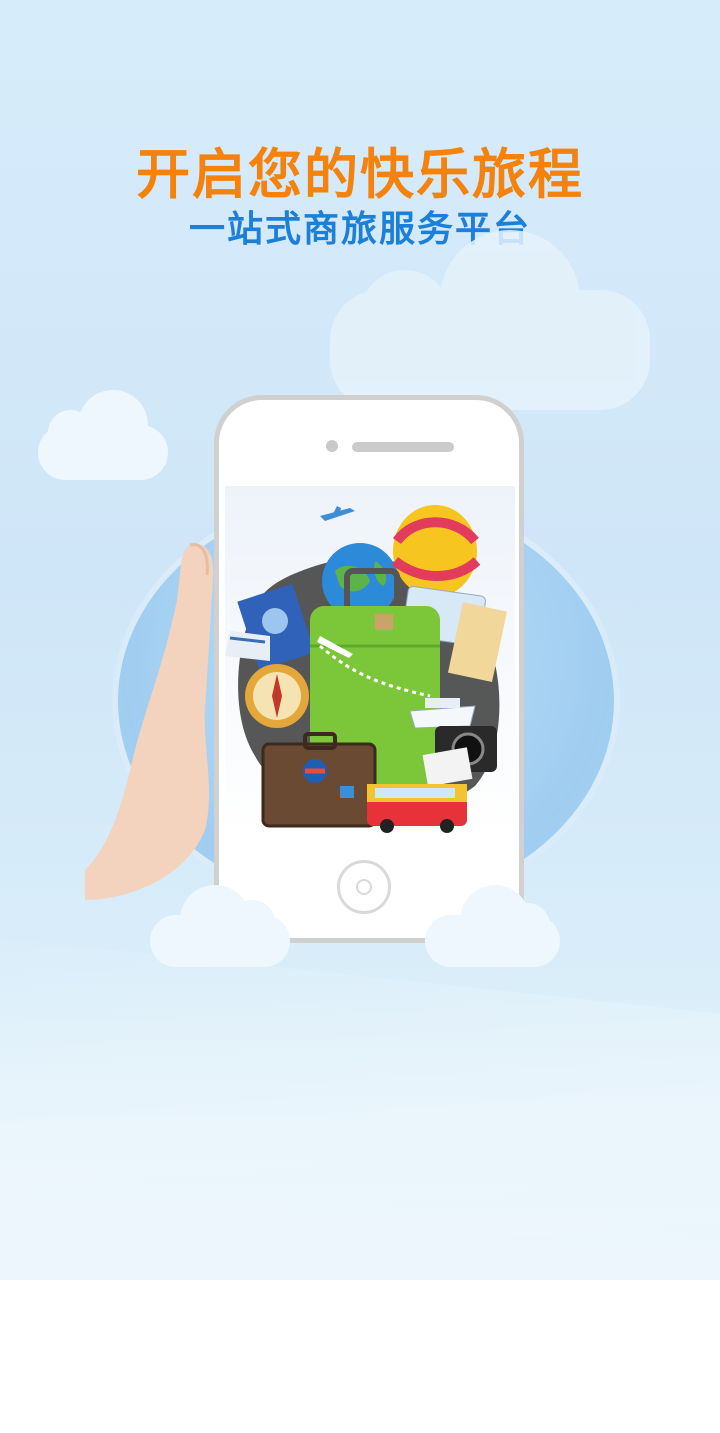 Image resolution: width=720 pixels, height=1433 pixels. What do you see at coordinates (319, 780) in the screenshot?
I see `luggage-icon` at bounding box center [319, 780].